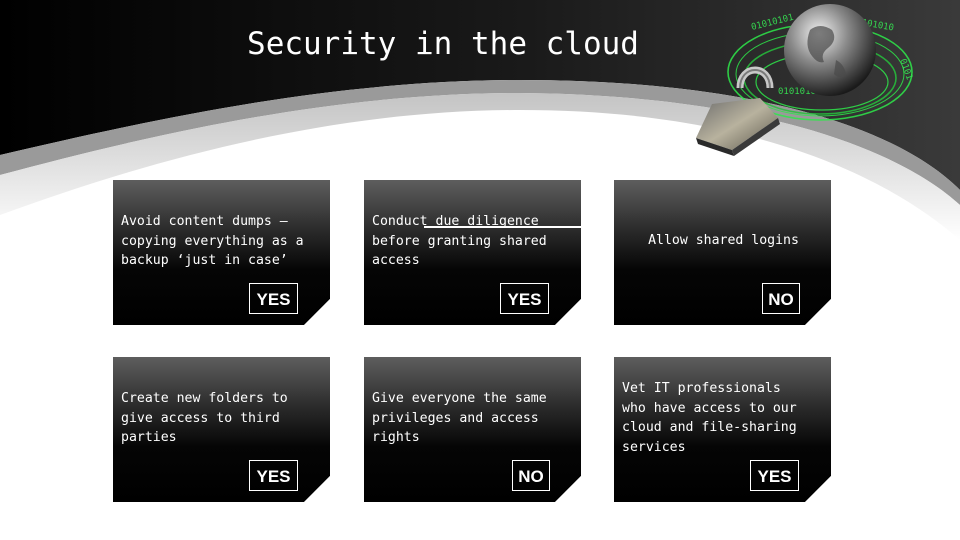 The width and height of the screenshot is (960, 540). I want to click on underline-divider, so click(502, 227).